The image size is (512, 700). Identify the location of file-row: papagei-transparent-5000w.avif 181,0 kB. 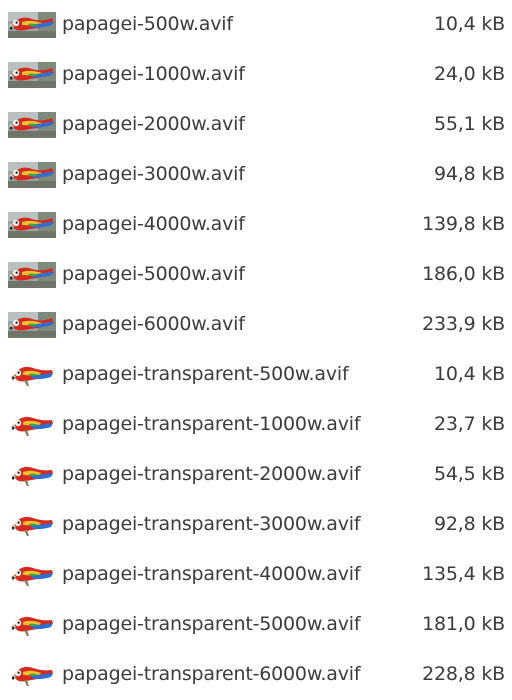
(256, 625).